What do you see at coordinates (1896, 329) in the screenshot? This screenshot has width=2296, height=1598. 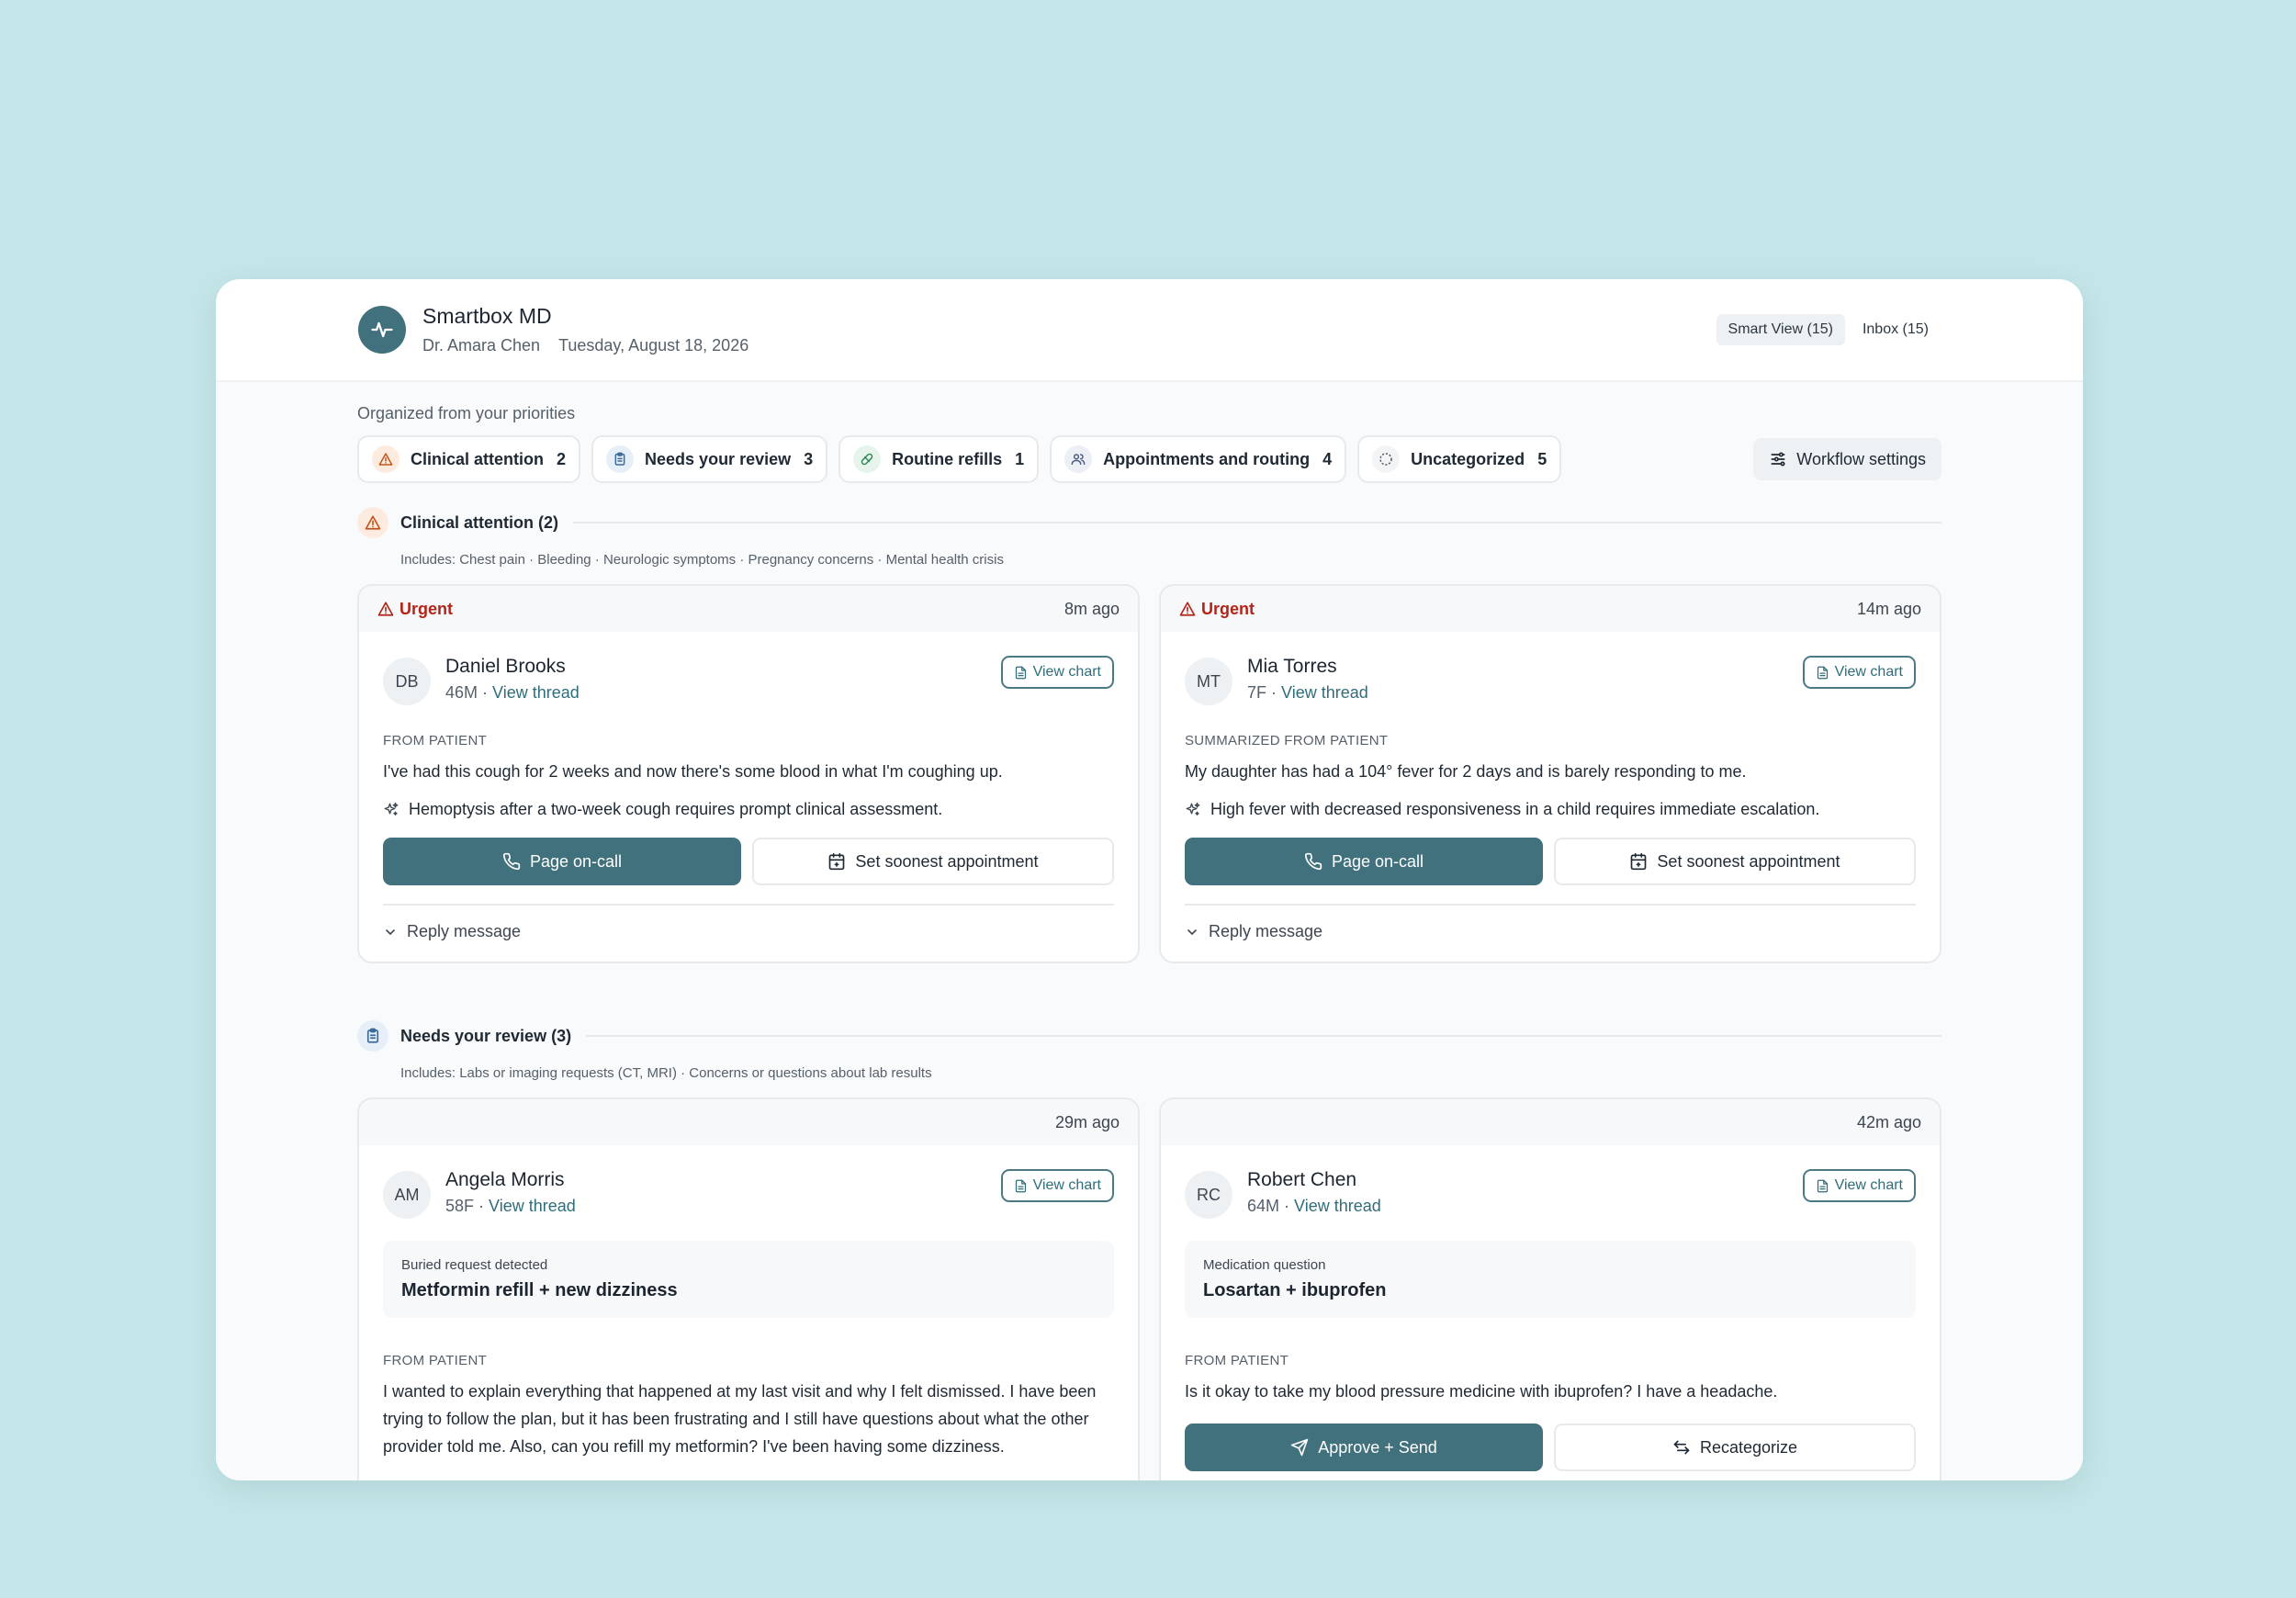 I see `inbox-tab: Inbox (15)` at bounding box center [1896, 329].